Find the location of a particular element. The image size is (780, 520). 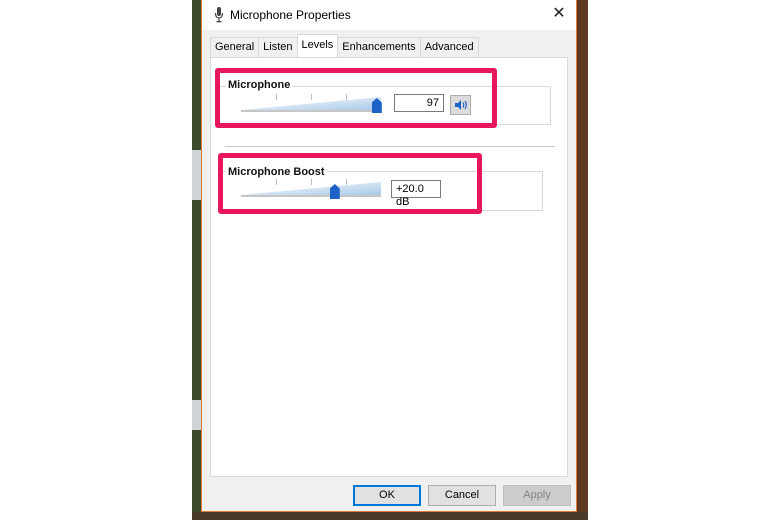

microphone-group is located at coordinates (385, 105).